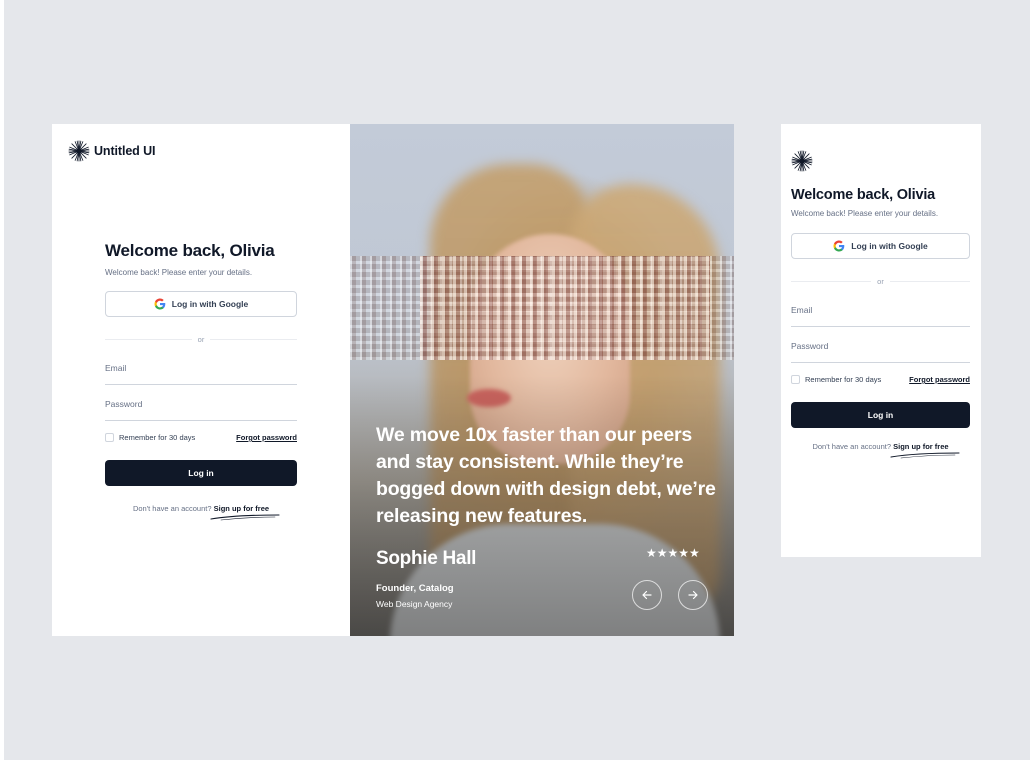 This screenshot has height=760, width=1030. What do you see at coordinates (939, 379) in the screenshot?
I see `mobile-forgot-password-link: Forgot password` at bounding box center [939, 379].